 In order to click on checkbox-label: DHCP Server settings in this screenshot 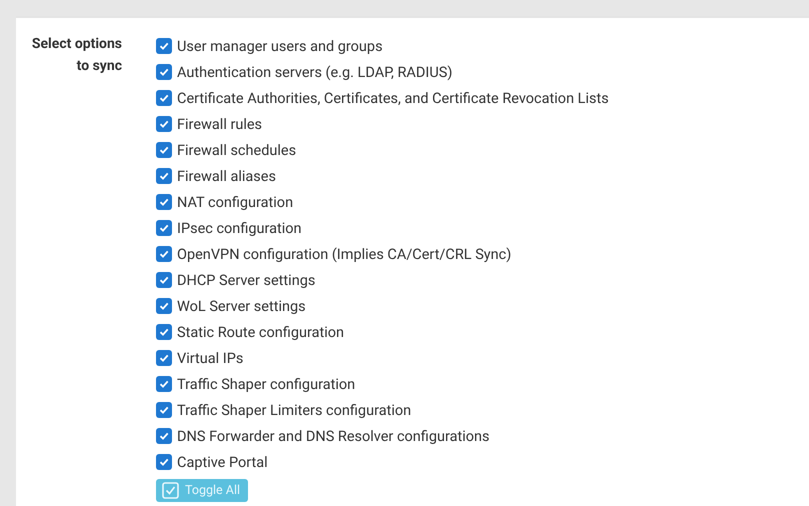, I will do `click(246, 280)`.